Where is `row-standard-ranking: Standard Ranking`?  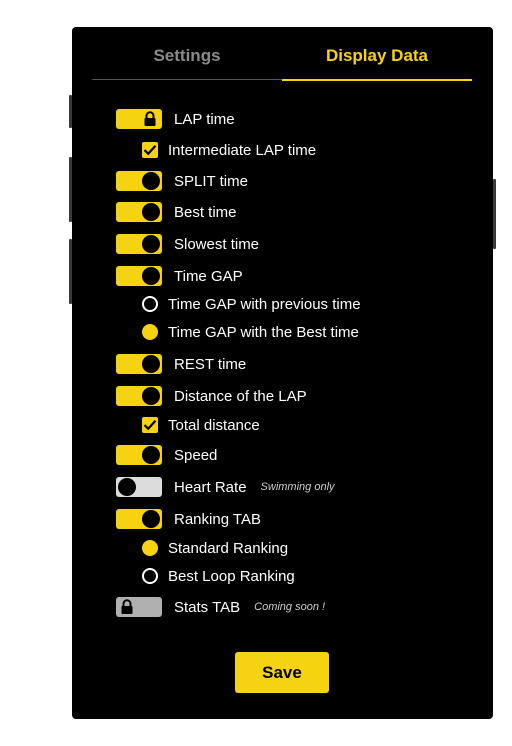
row-standard-ranking: Standard Ranking is located at coordinates (215, 548).